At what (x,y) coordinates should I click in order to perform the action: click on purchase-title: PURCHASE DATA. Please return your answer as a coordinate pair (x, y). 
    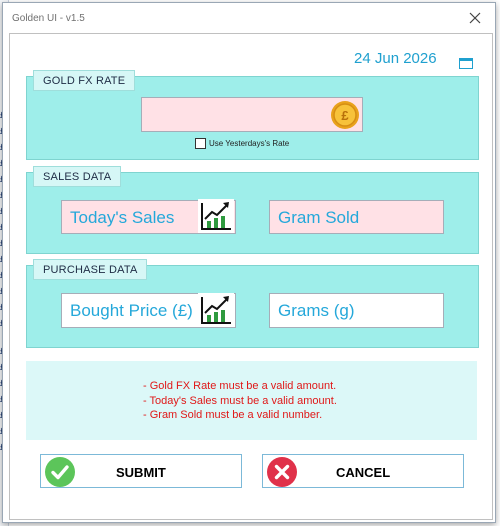
    Looking at the image, I should click on (90, 269).